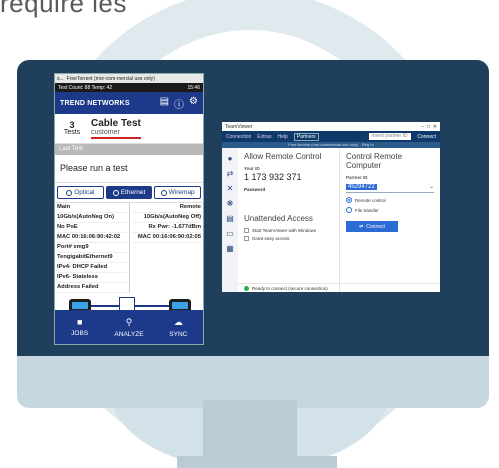  Describe the element at coordinates (79, 322) in the screenshot. I see `folder-icon: ■` at that location.